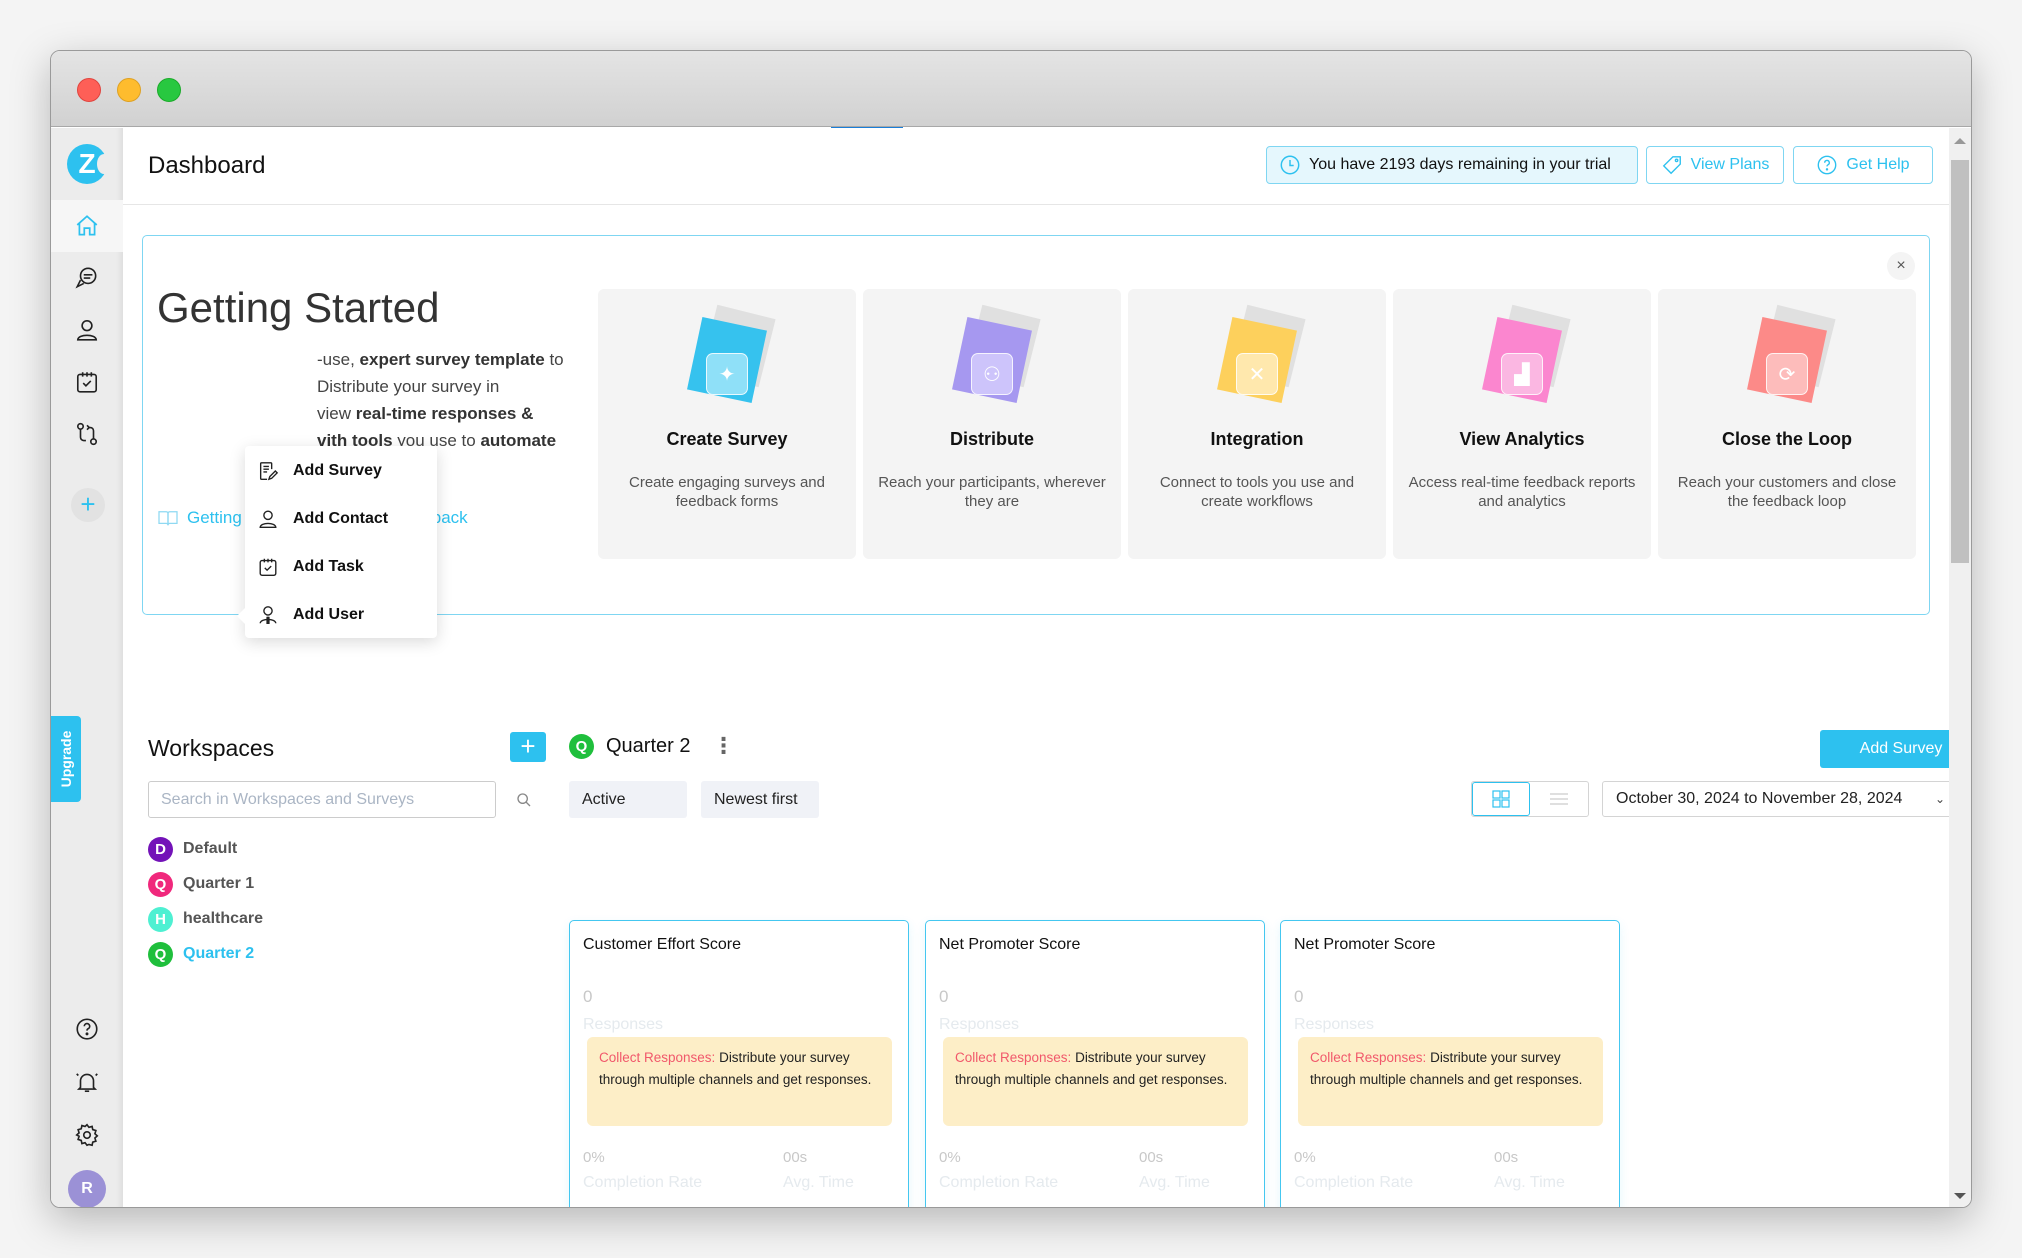 The width and height of the screenshot is (2022, 1258). I want to click on workspace-search-input, so click(322, 799).